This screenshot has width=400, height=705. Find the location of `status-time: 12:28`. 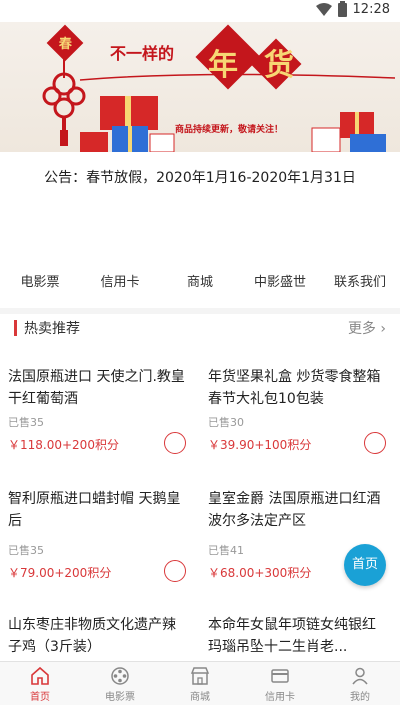

status-time: 12:28 is located at coordinates (371, 9).